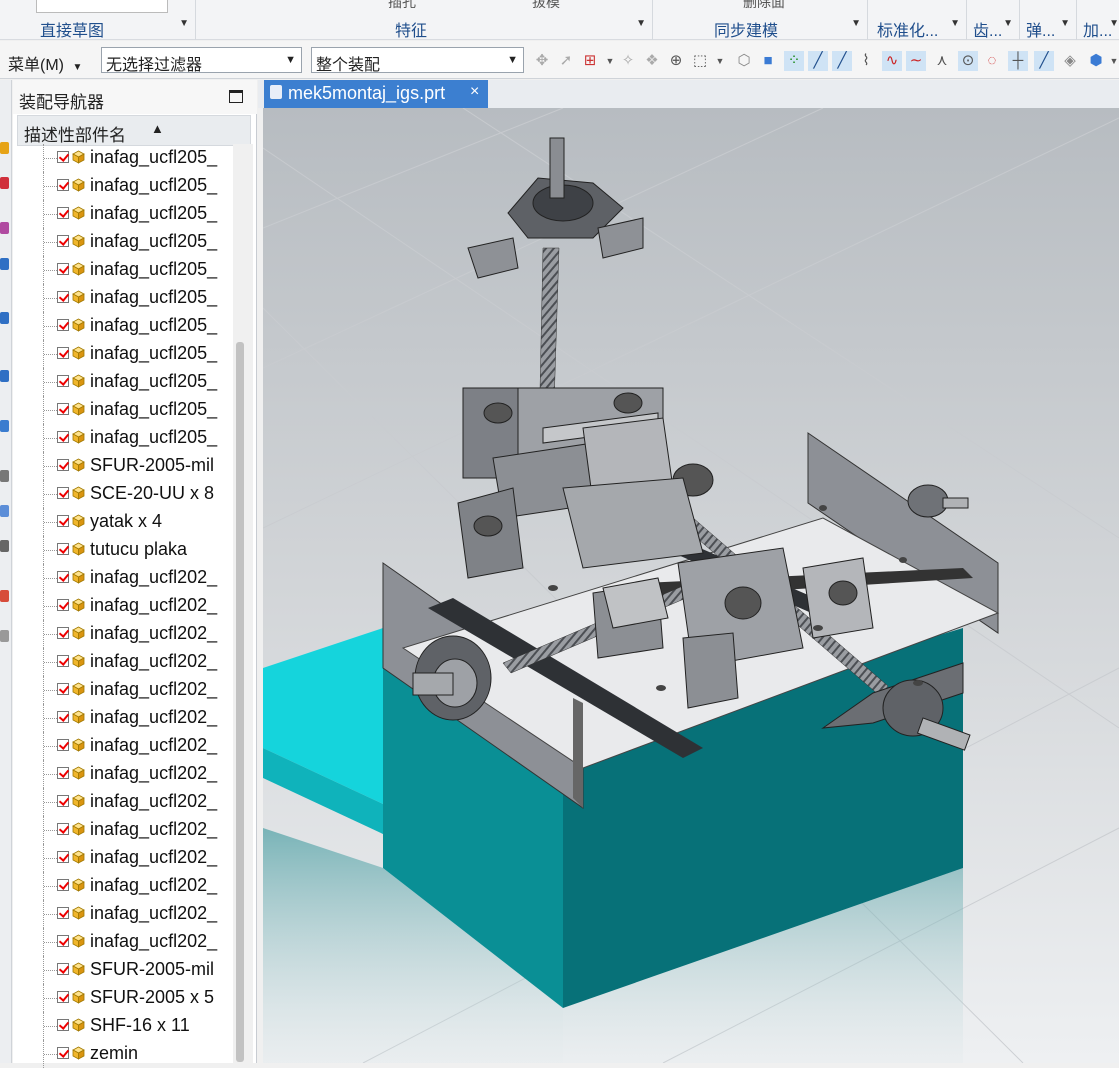 The width and height of the screenshot is (1119, 1068). What do you see at coordinates (4, 264) in the screenshot?
I see `reuse-library-icon` at bounding box center [4, 264].